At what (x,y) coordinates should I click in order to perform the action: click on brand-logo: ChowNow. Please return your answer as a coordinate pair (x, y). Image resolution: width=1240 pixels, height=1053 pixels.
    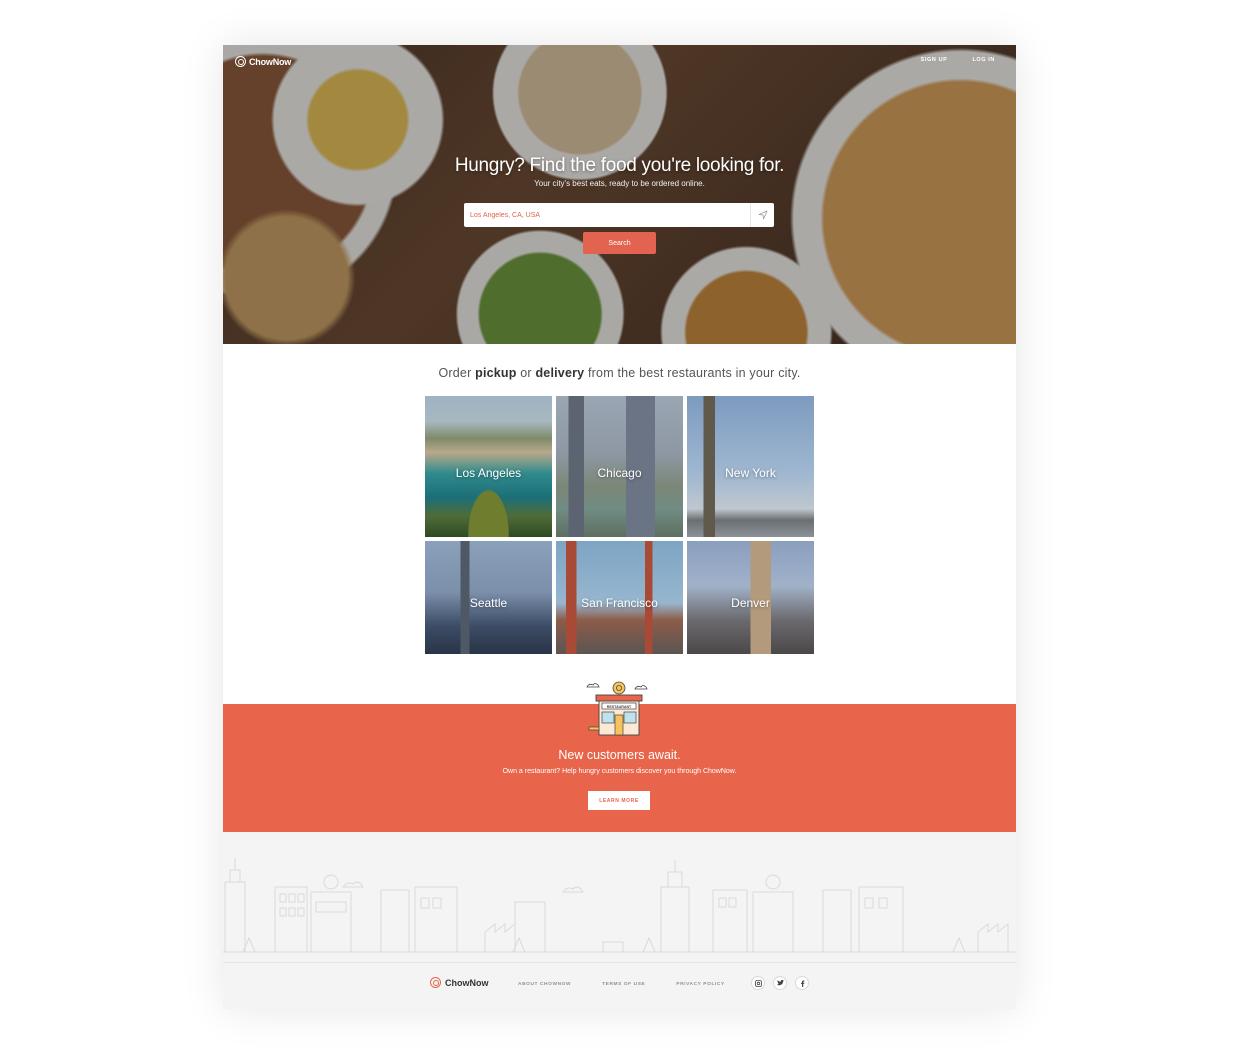
    Looking at the image, I should click on (263, 61).